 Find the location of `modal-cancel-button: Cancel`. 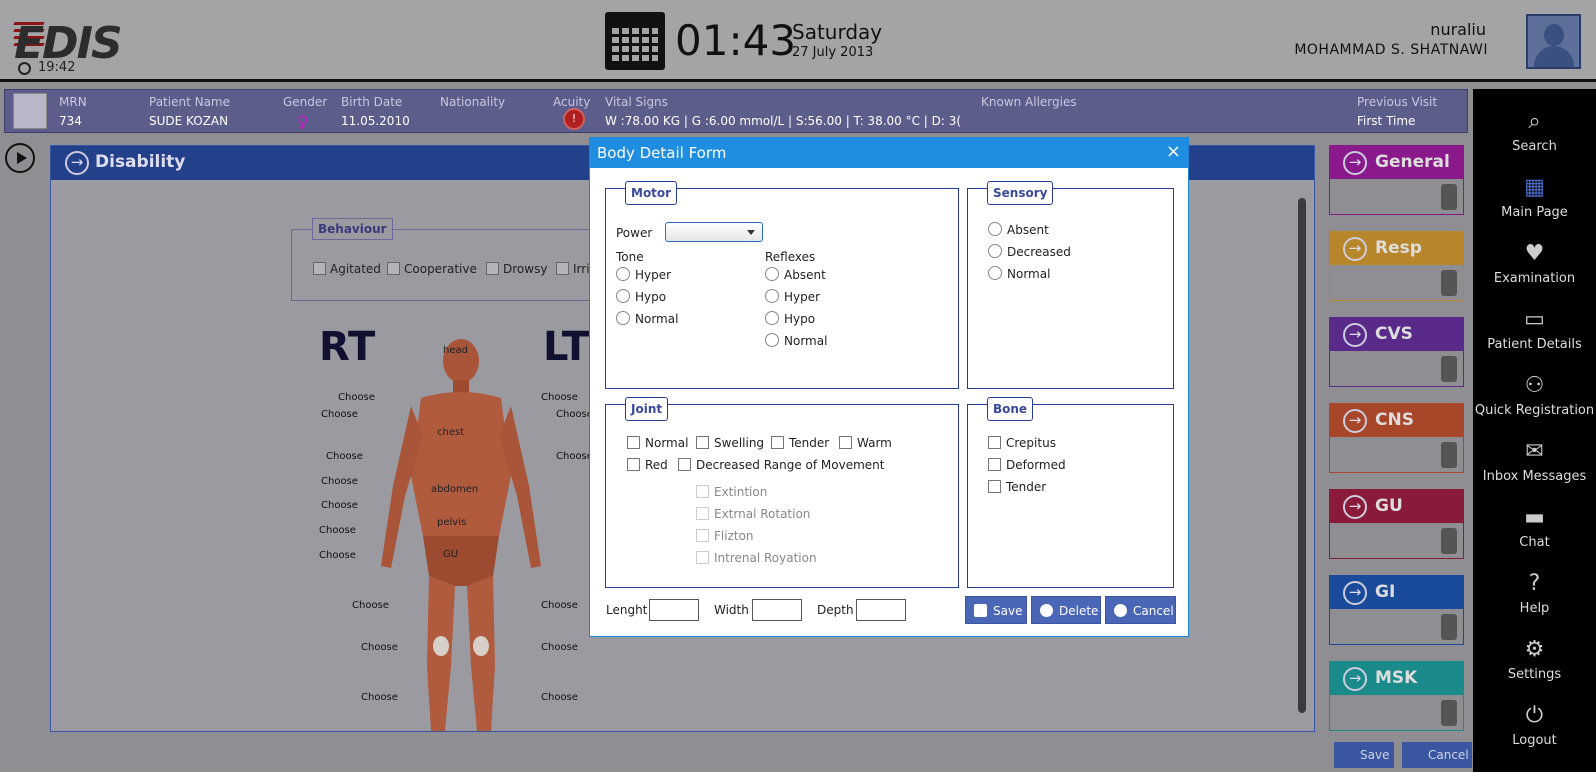

modal-cancel-button: Cancel is located at coordinates (1140, 610).